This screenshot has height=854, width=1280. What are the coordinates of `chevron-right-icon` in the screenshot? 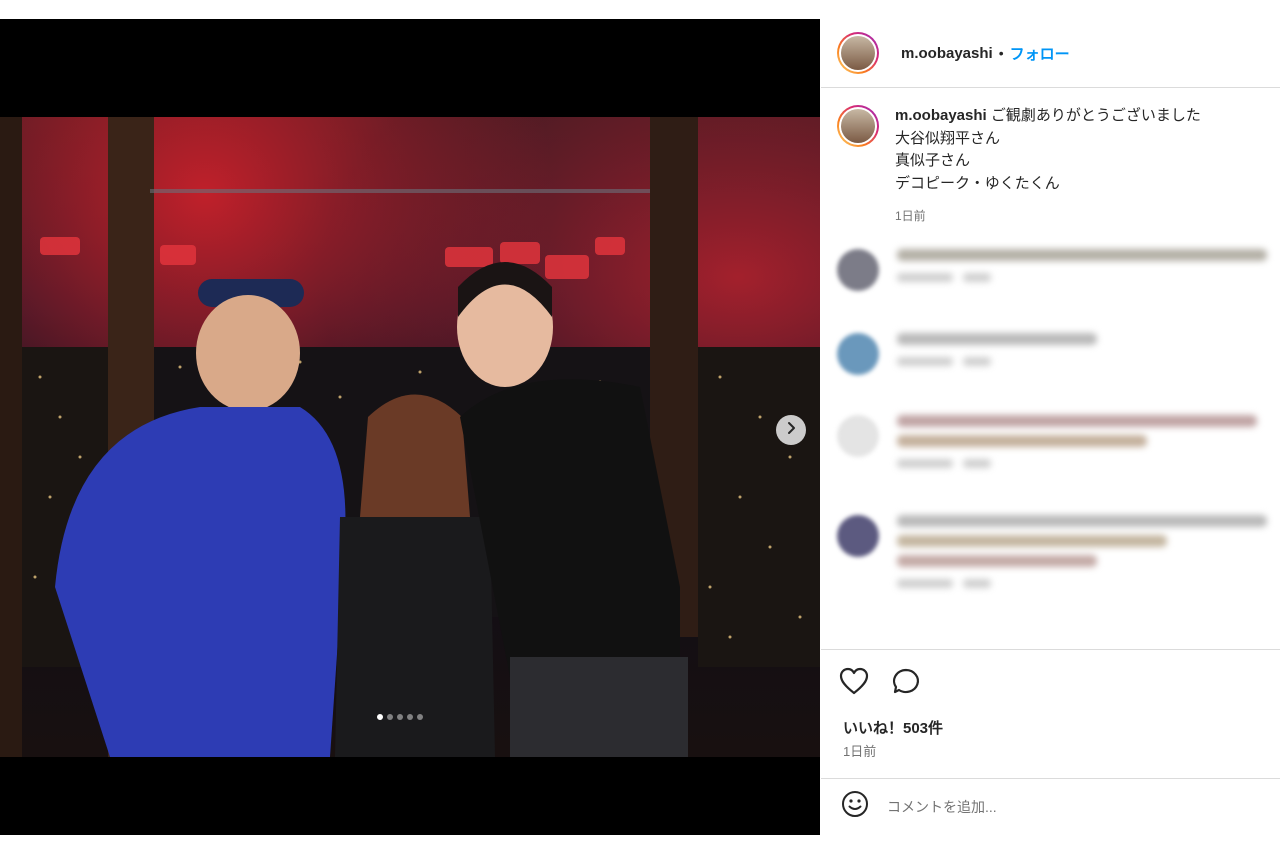 It's located at (791, 430).